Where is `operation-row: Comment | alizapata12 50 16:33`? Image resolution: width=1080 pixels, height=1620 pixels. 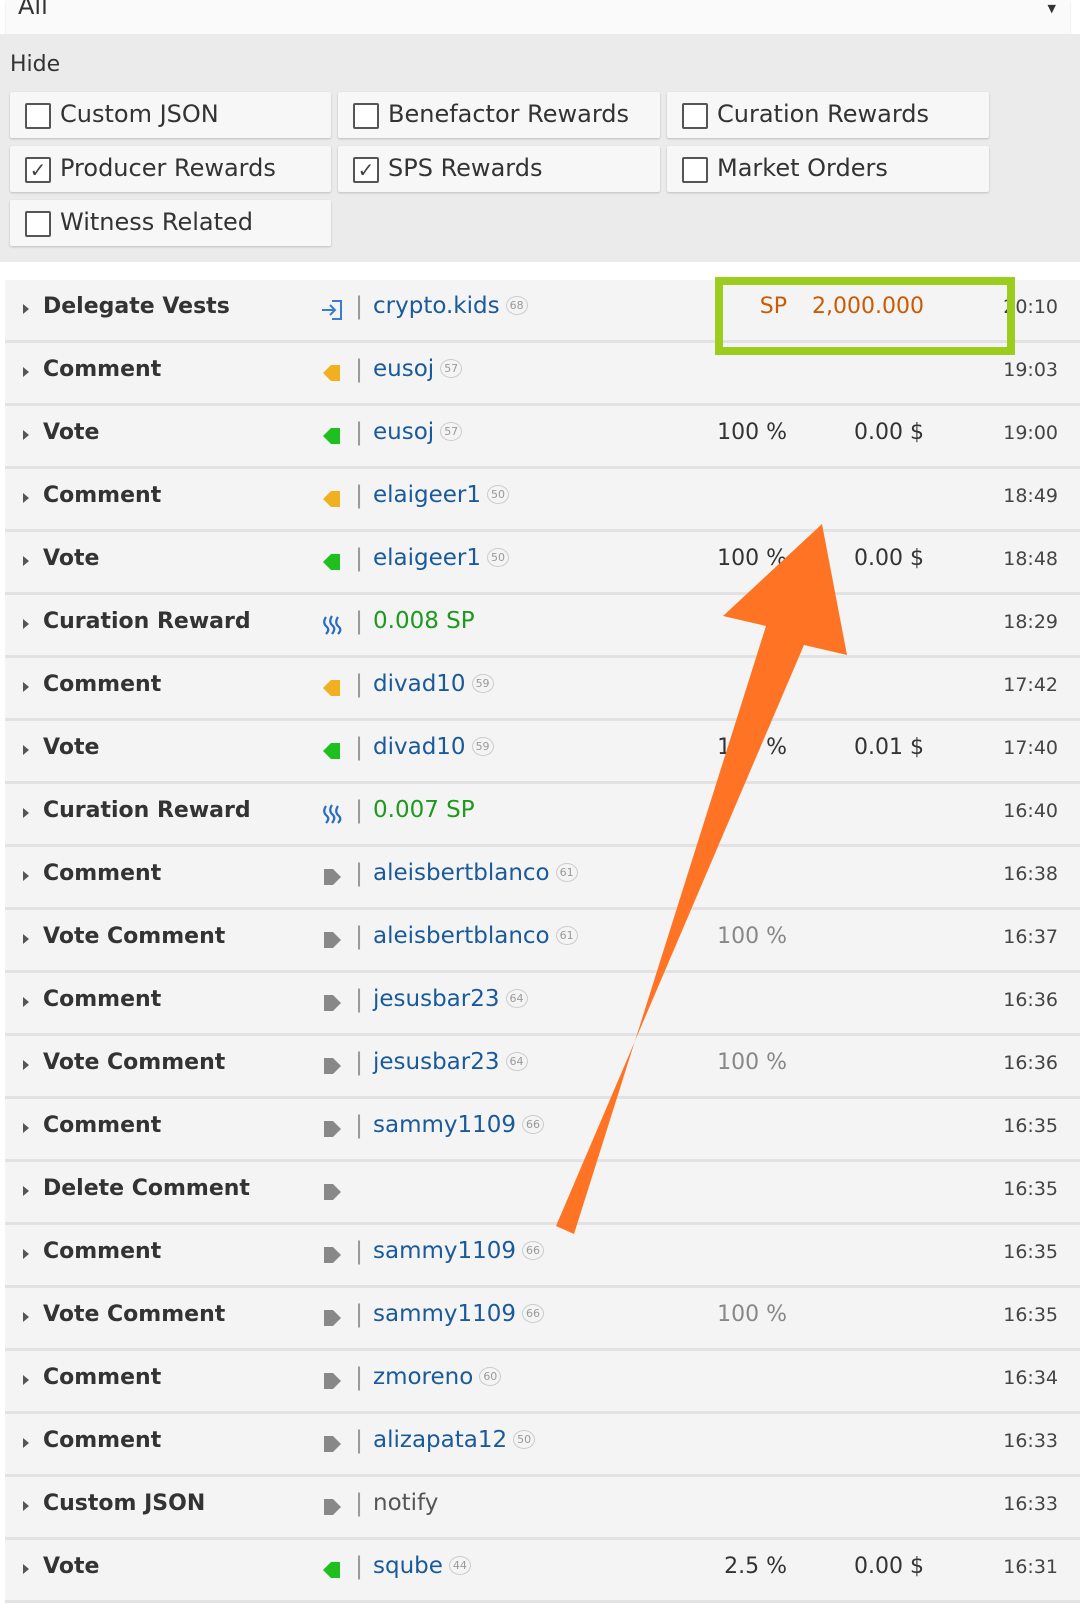 operation-row: Comment | alizapata12 50 16:33 is located at coordinates (542, 1445).